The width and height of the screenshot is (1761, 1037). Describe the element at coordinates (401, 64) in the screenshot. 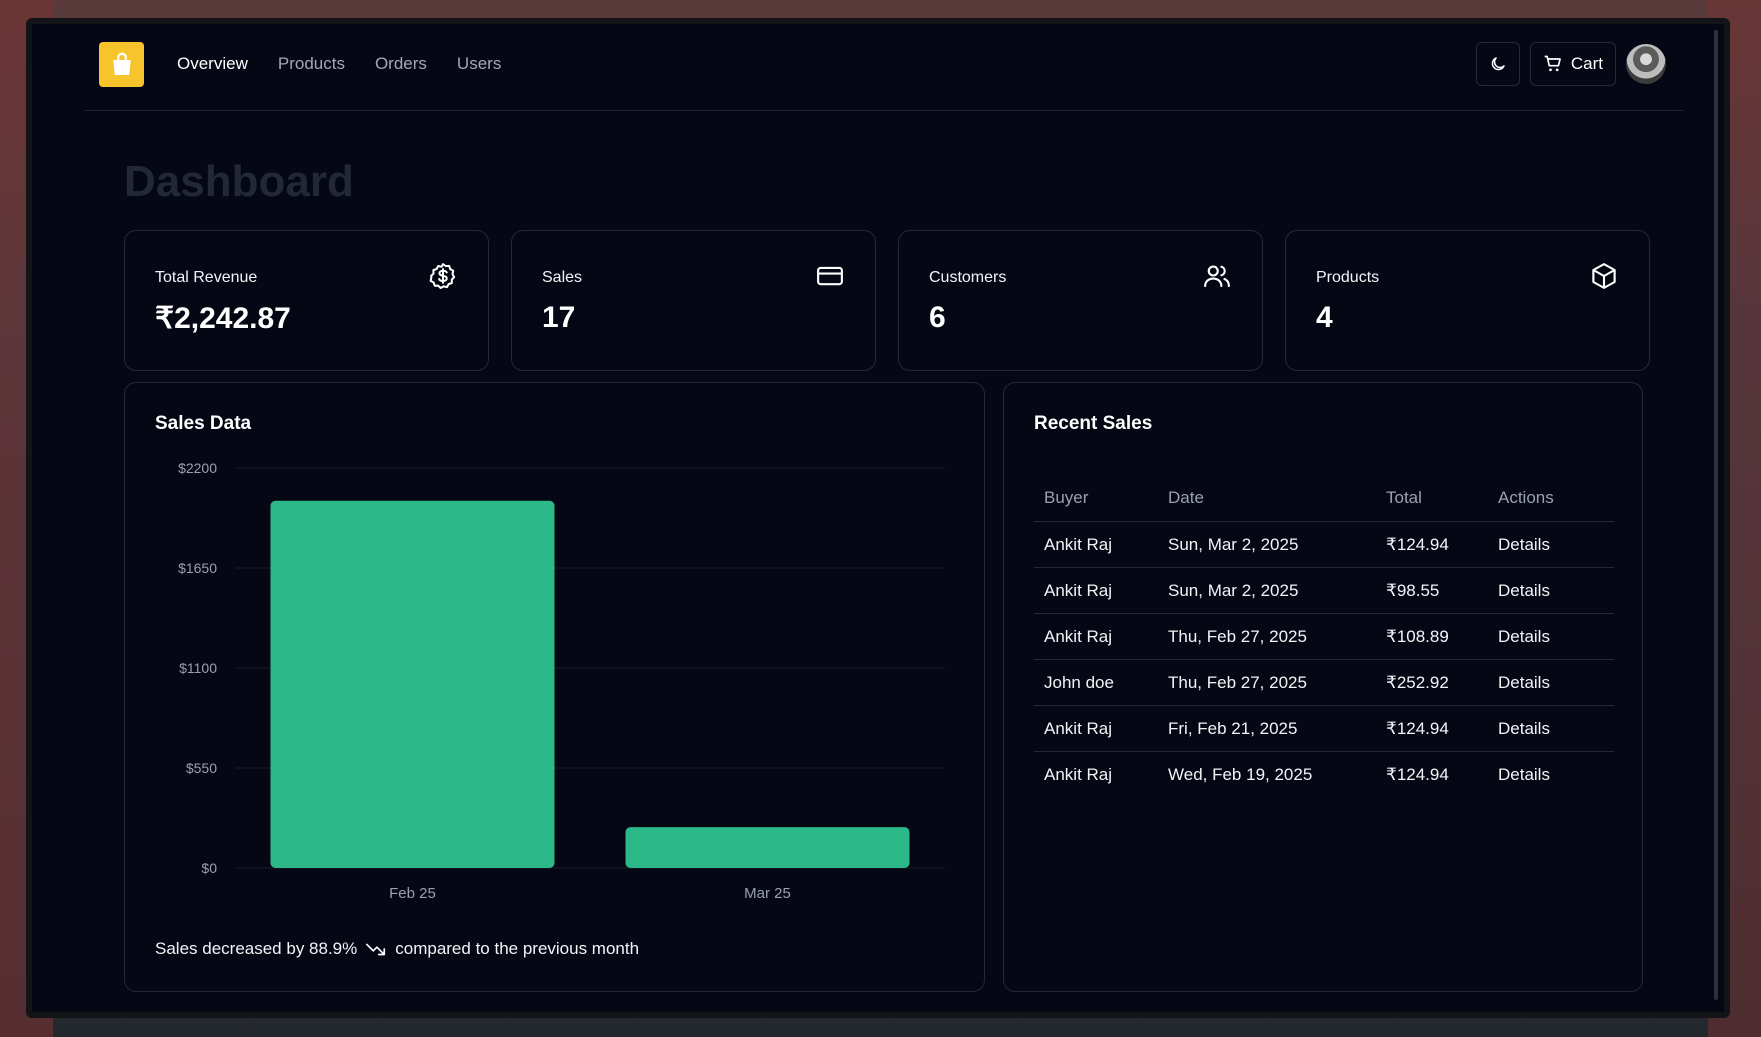

I see `nav-orders: Orders` at that location.